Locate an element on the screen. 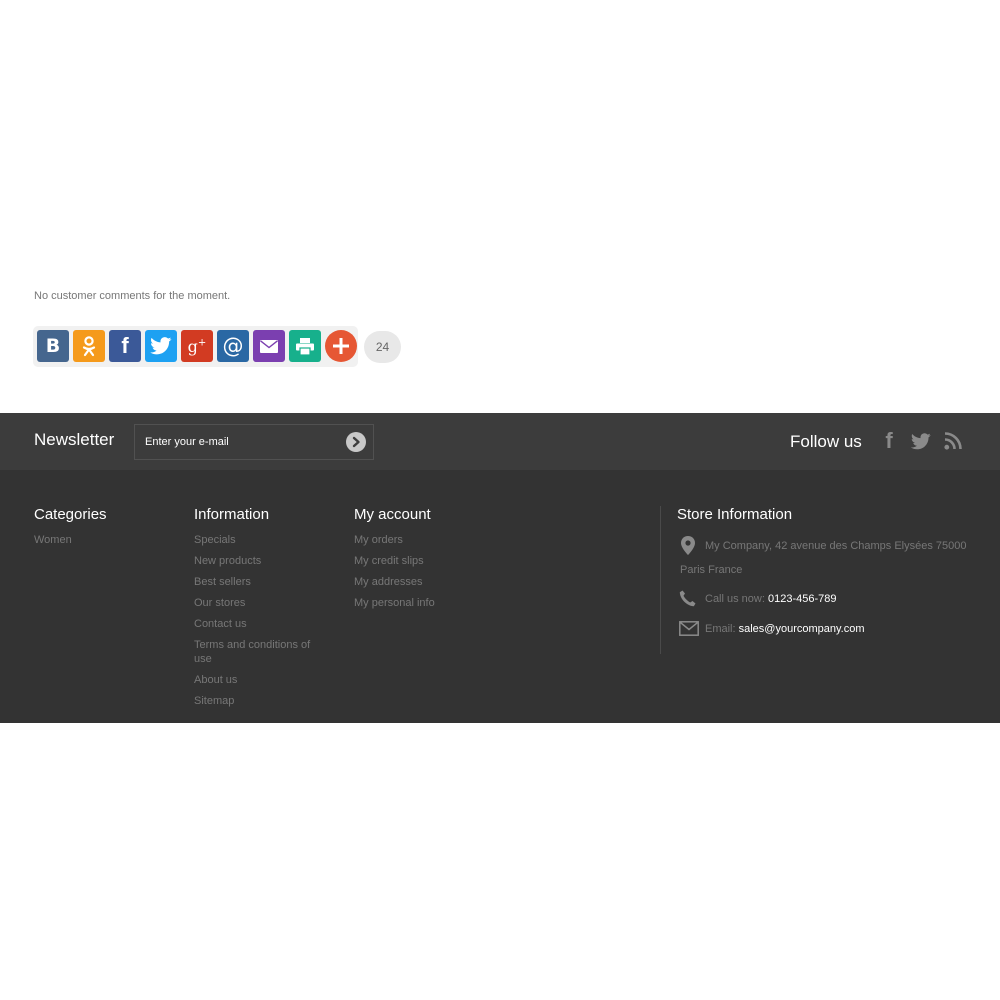 Image resolution: width=1000 pixels, height=1000 pixels. follow-facebook-link: f is located at coordinates (889, 440).